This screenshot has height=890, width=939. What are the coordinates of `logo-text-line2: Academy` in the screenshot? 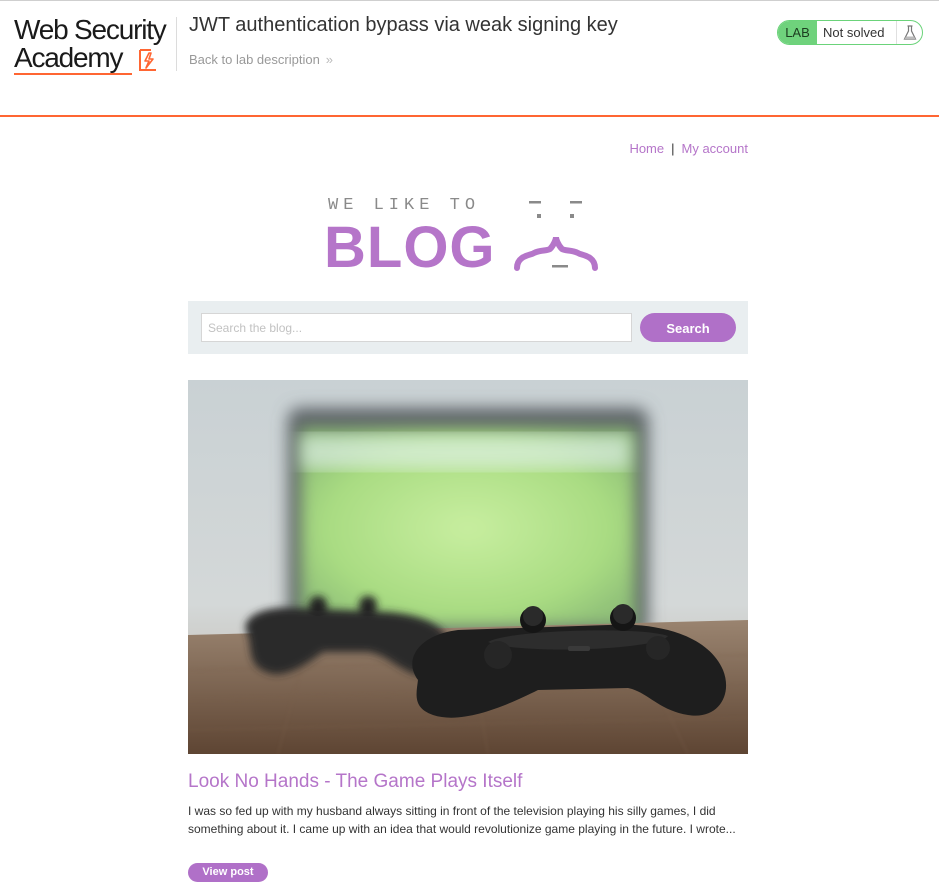 It's located at (69, 57).